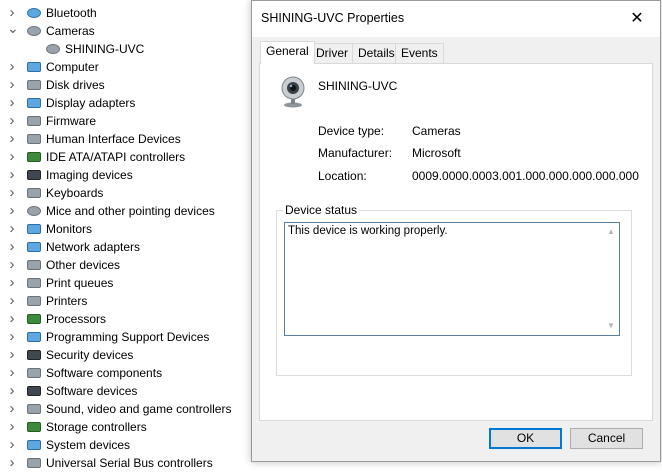 The image size is (662, 476). Describe the element at coordinates (83, 265) in the screenshot. I see `tree-item-label: Other devices` at that location.